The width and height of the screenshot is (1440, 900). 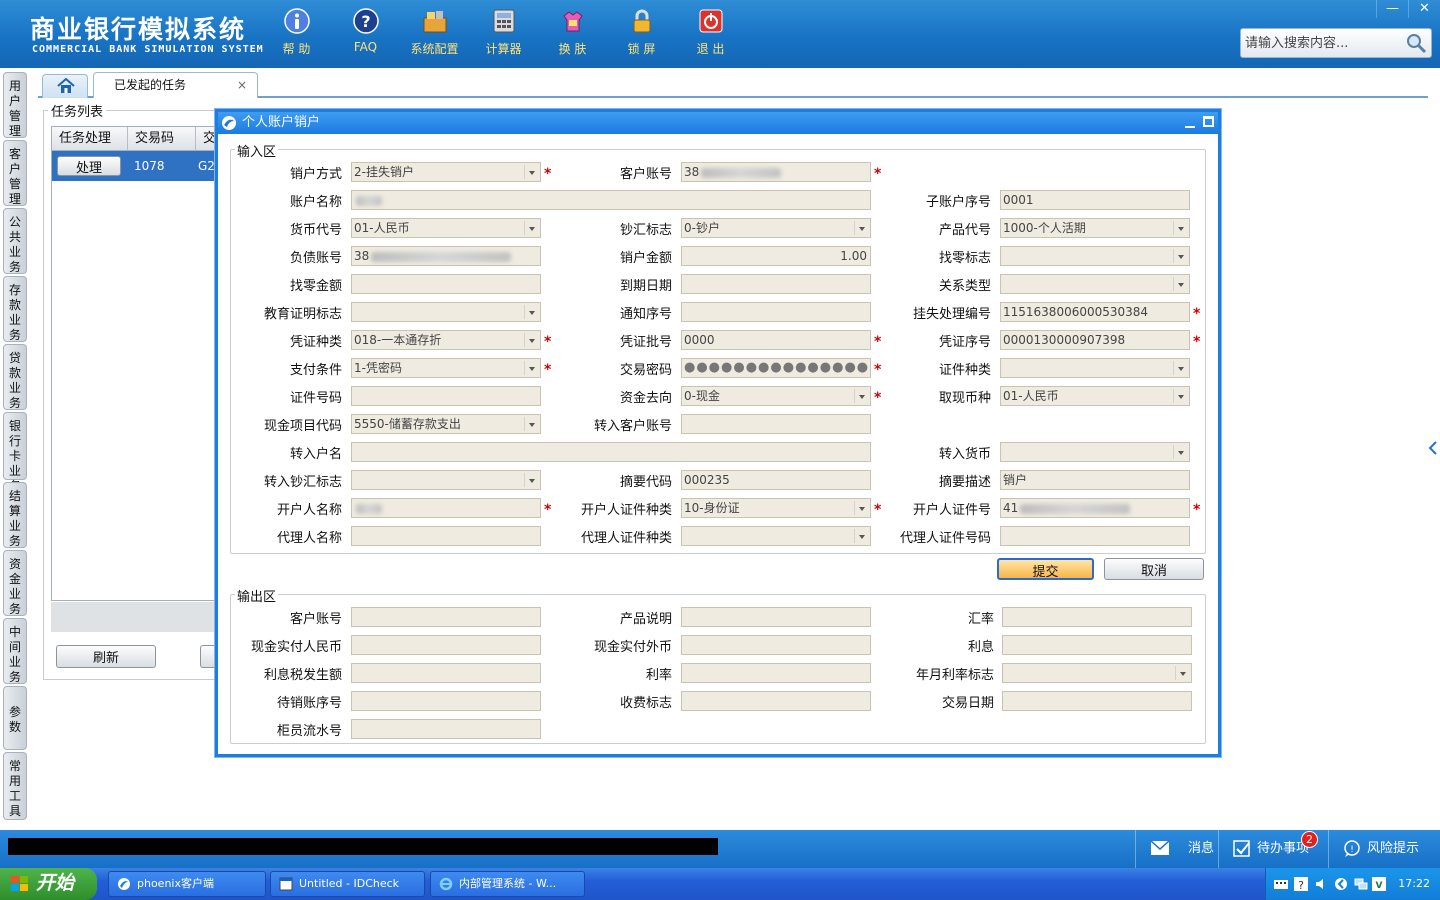 I want to click on fund-destination-select: 0-现金, so click(x=776, y=396).